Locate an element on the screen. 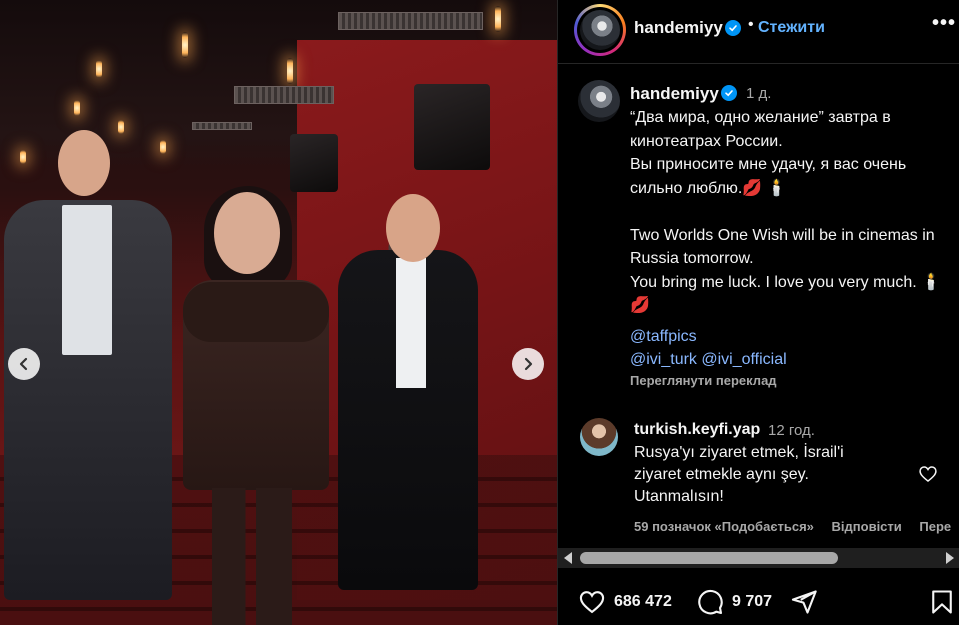  like-button: 686 472 is located at coordinates (625, 602).